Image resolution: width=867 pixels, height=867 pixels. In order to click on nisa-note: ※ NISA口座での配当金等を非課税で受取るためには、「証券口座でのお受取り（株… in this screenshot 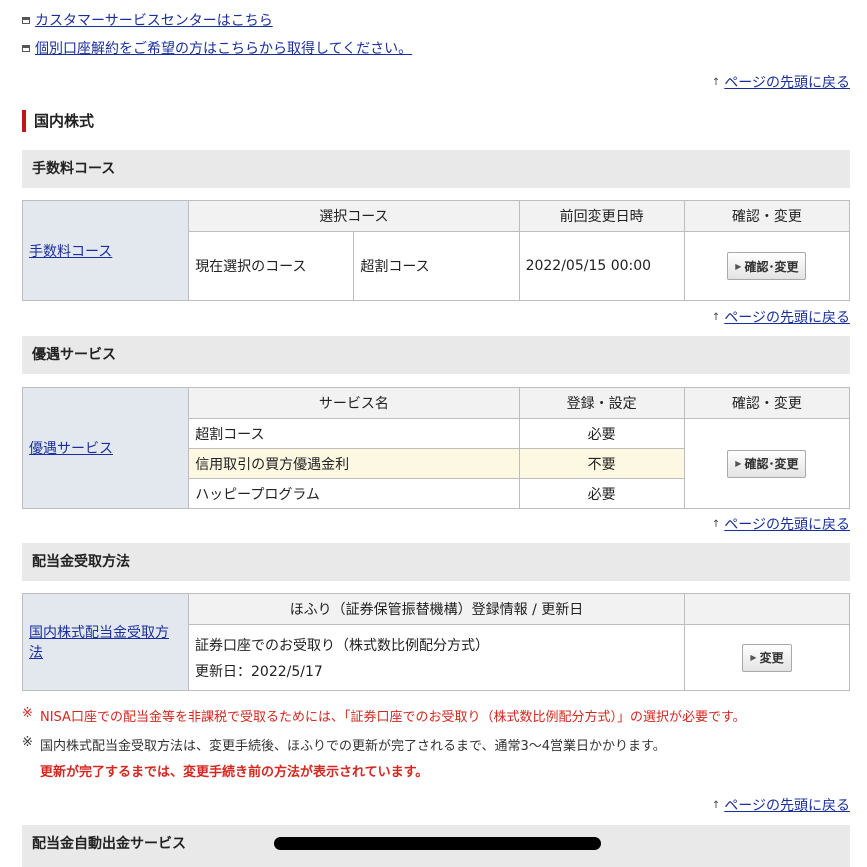, I will do `click(384, 715)`.